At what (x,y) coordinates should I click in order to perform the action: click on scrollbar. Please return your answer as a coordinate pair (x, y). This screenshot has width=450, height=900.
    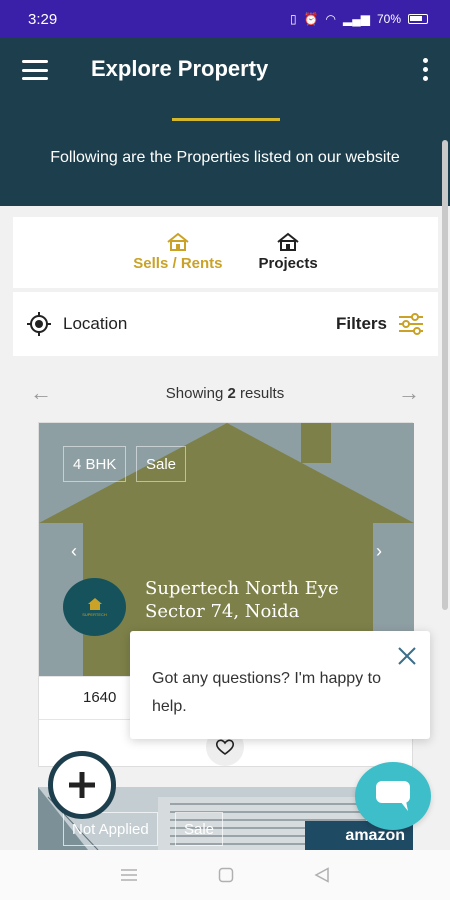
    Looking at the image, I should click on (445, 375).